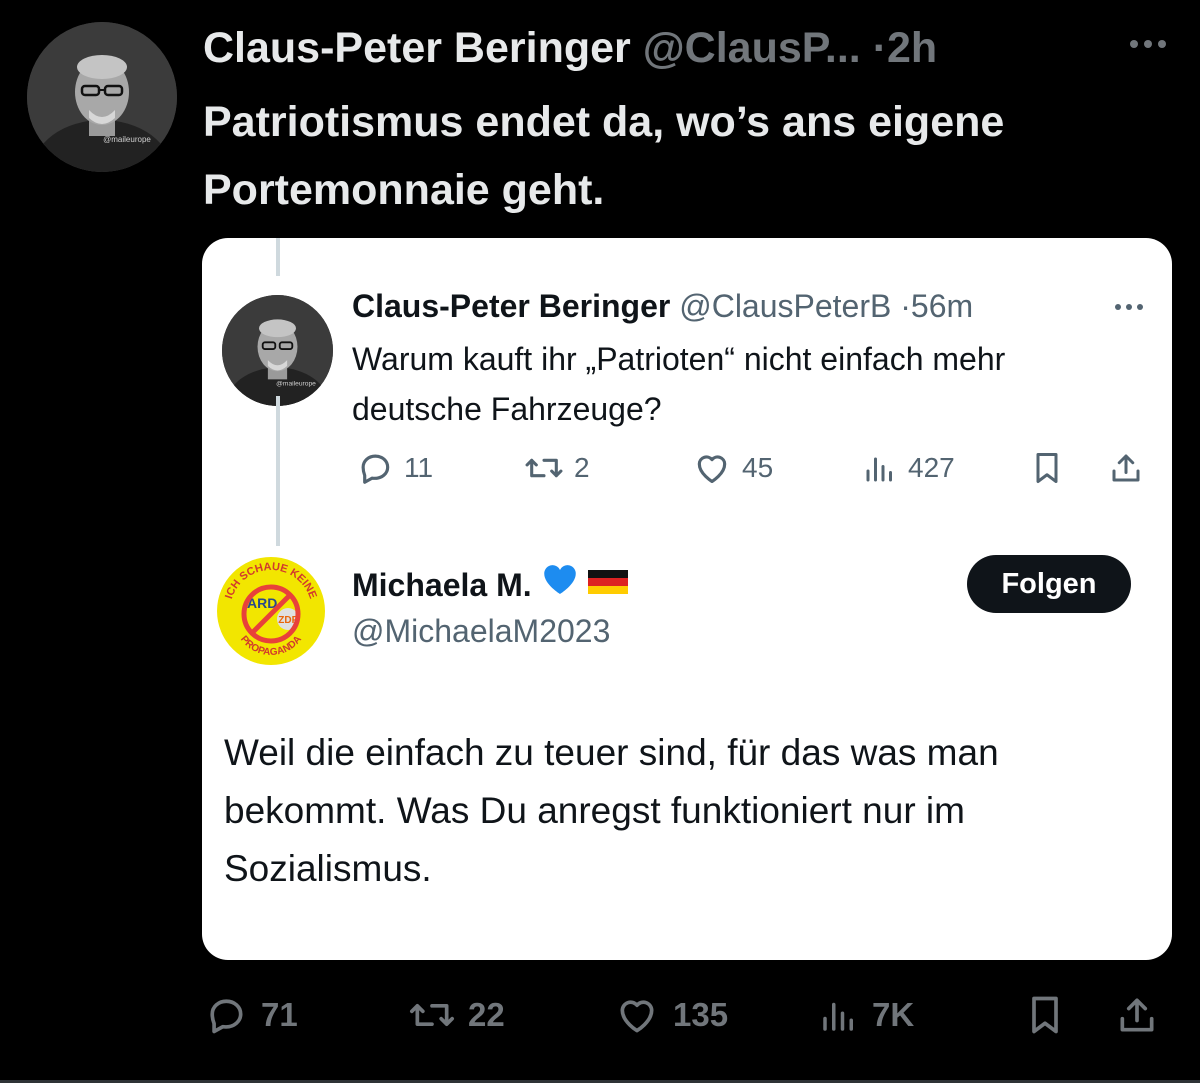 The height and width of the screenshot is (1083, 1200). I want to click on quoted-views-button: 427, so click(908, 468).